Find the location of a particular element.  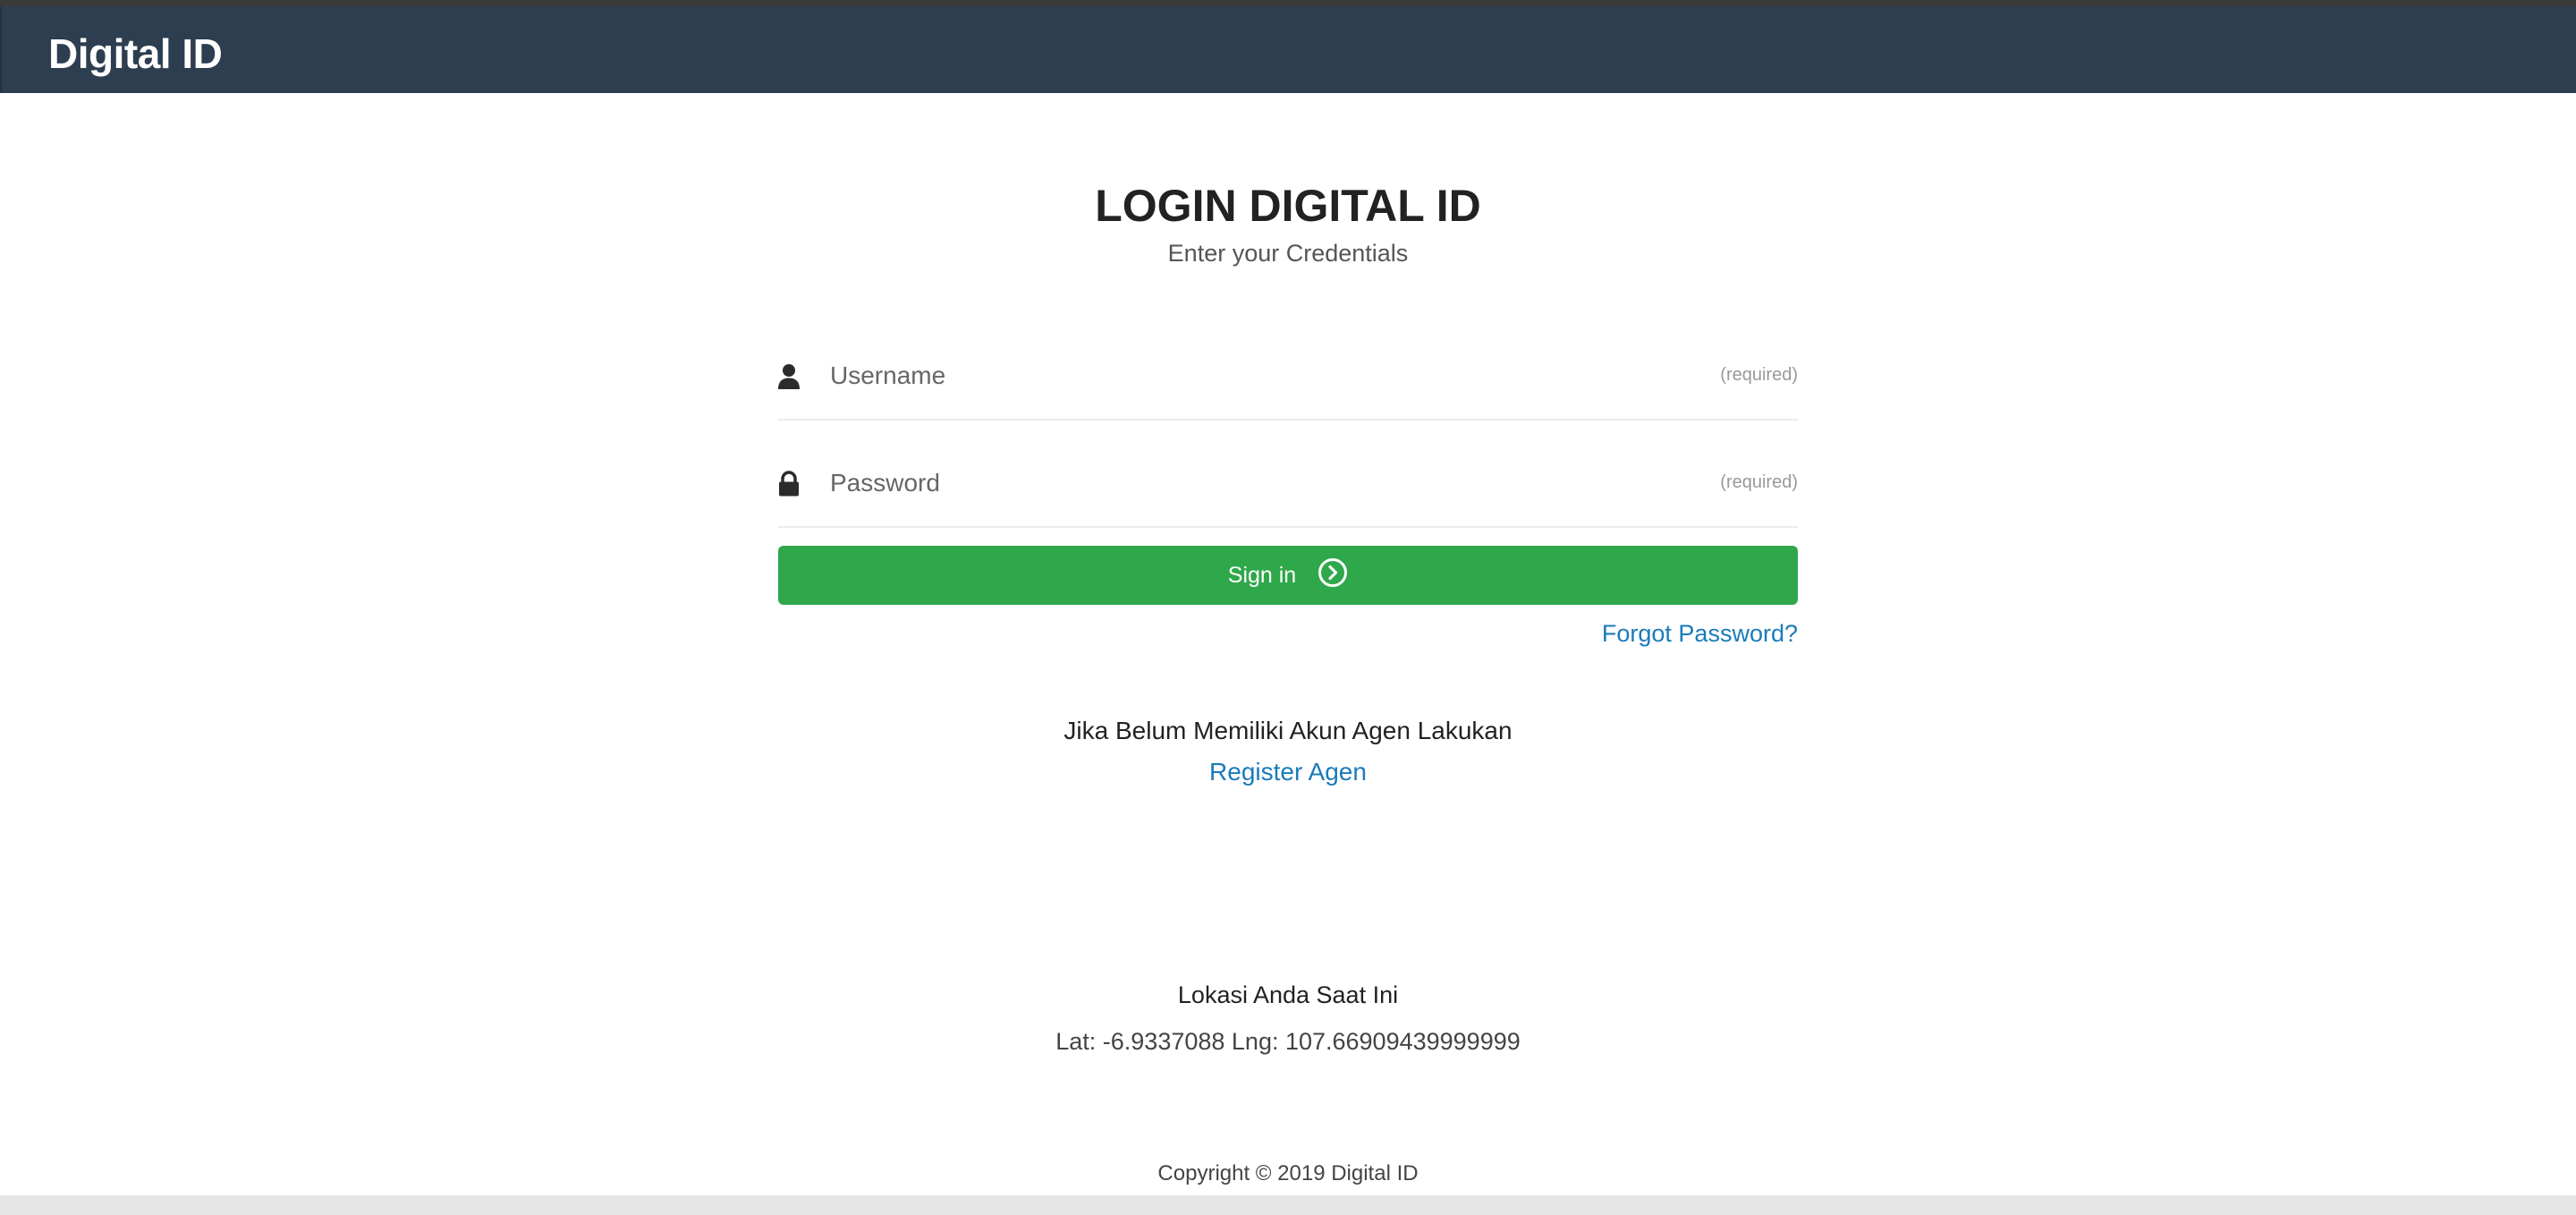

sign-in-button: Sign in is located at coordinates (1288, 576).